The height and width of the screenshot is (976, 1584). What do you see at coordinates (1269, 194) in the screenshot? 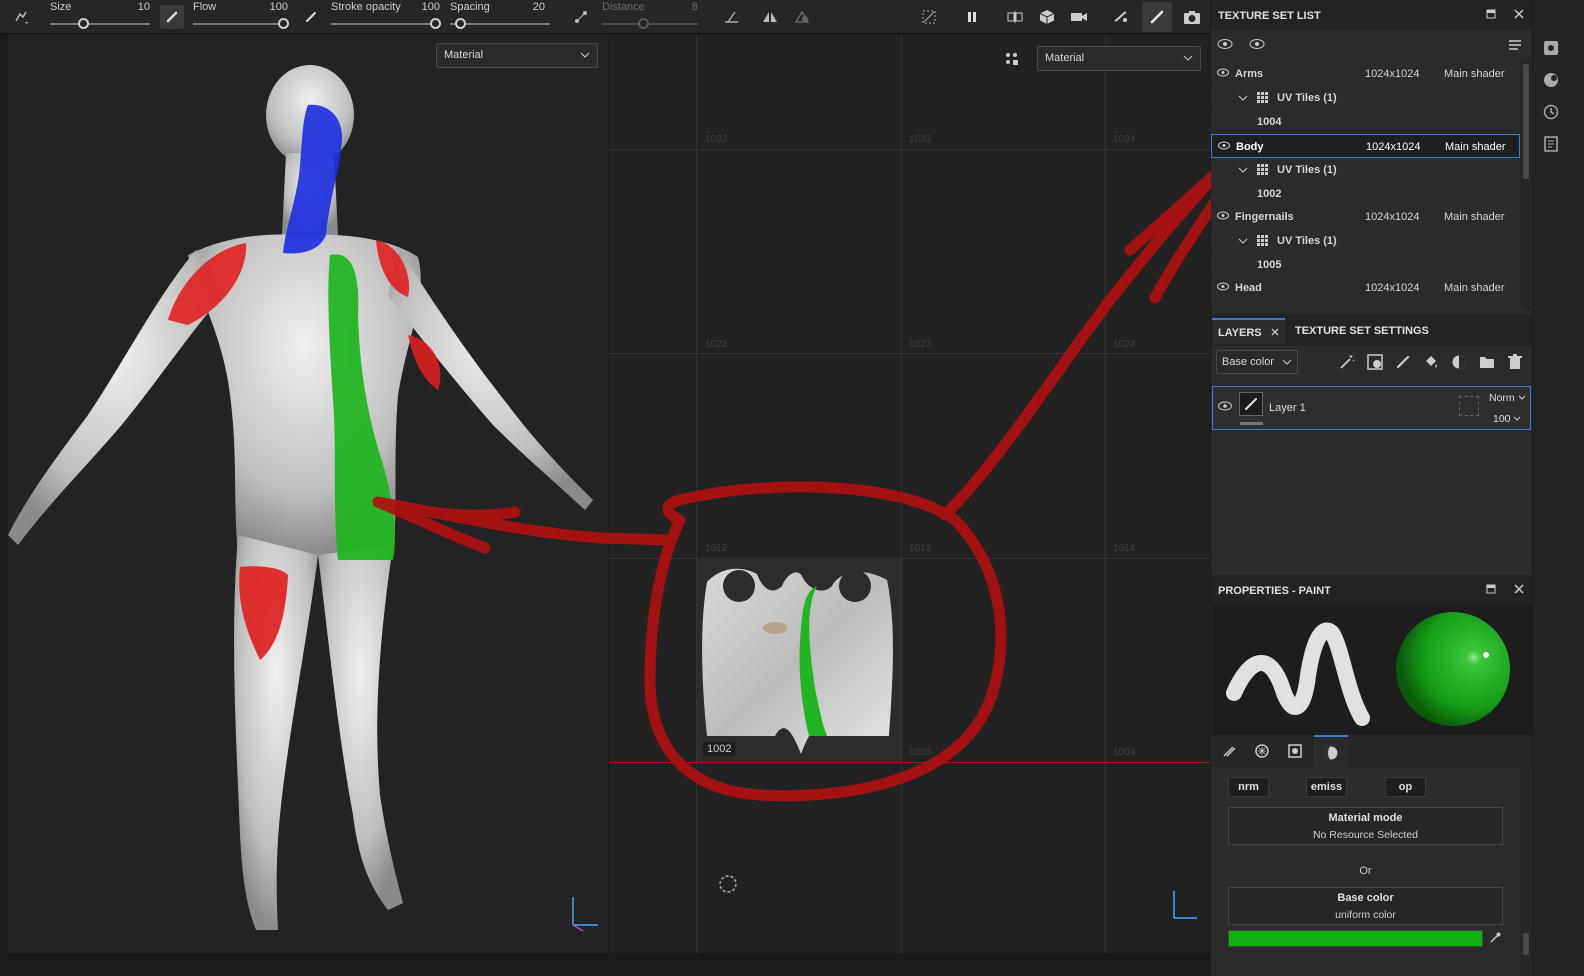
I see `uv-tile-number: 1002` at bounding box center [1269, 194].